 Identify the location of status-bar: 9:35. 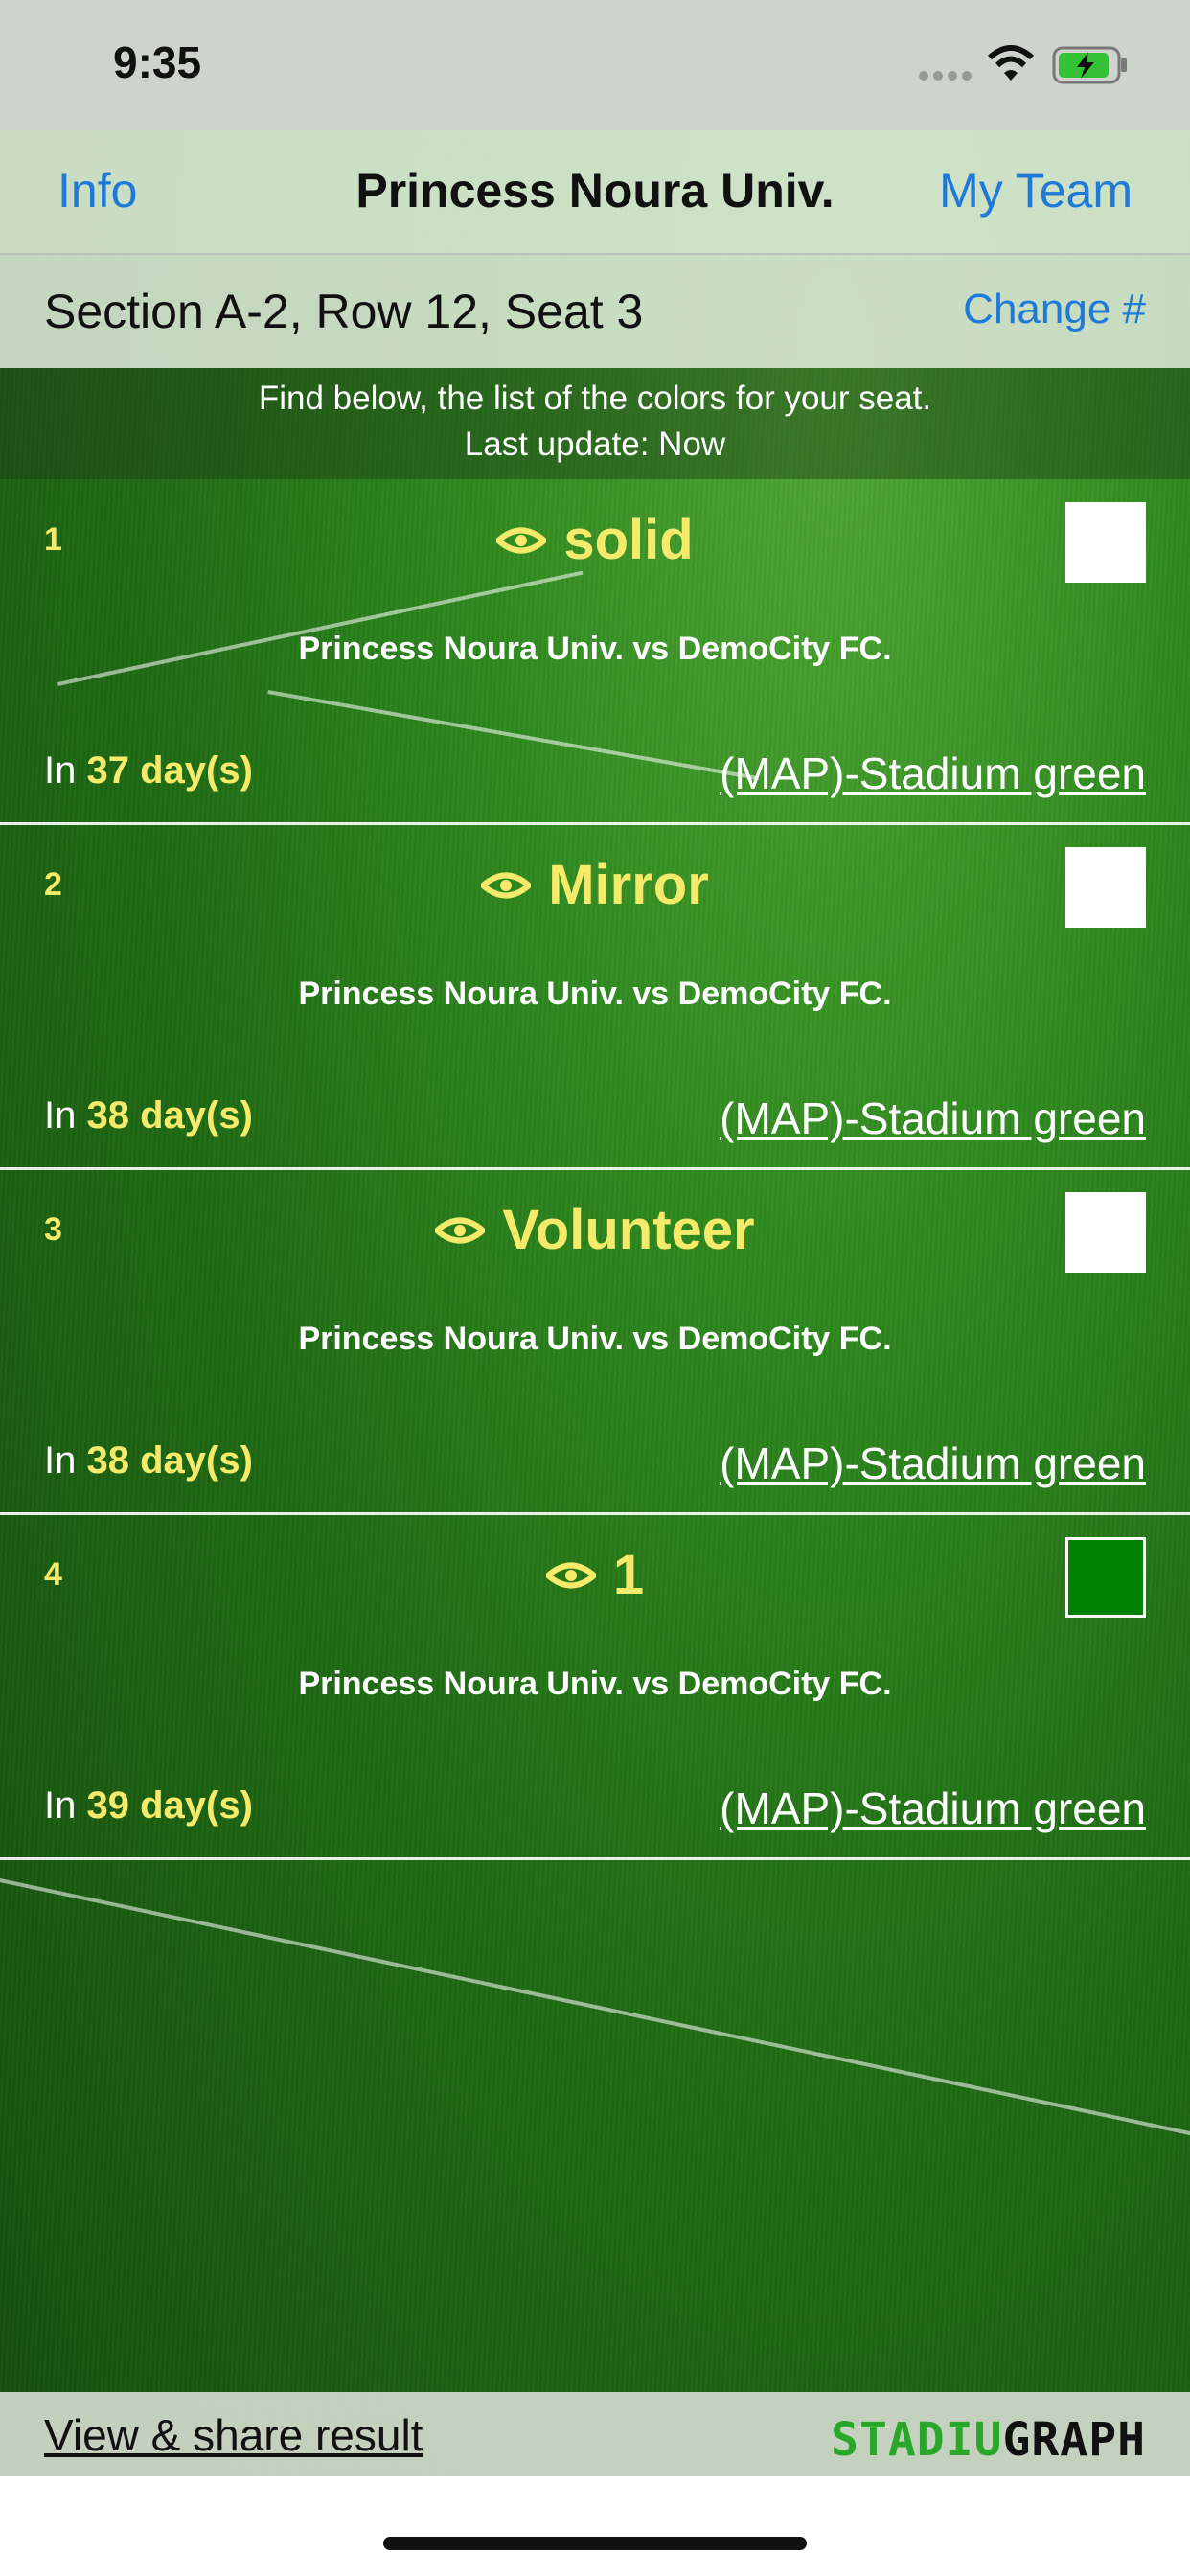
(595, 65).